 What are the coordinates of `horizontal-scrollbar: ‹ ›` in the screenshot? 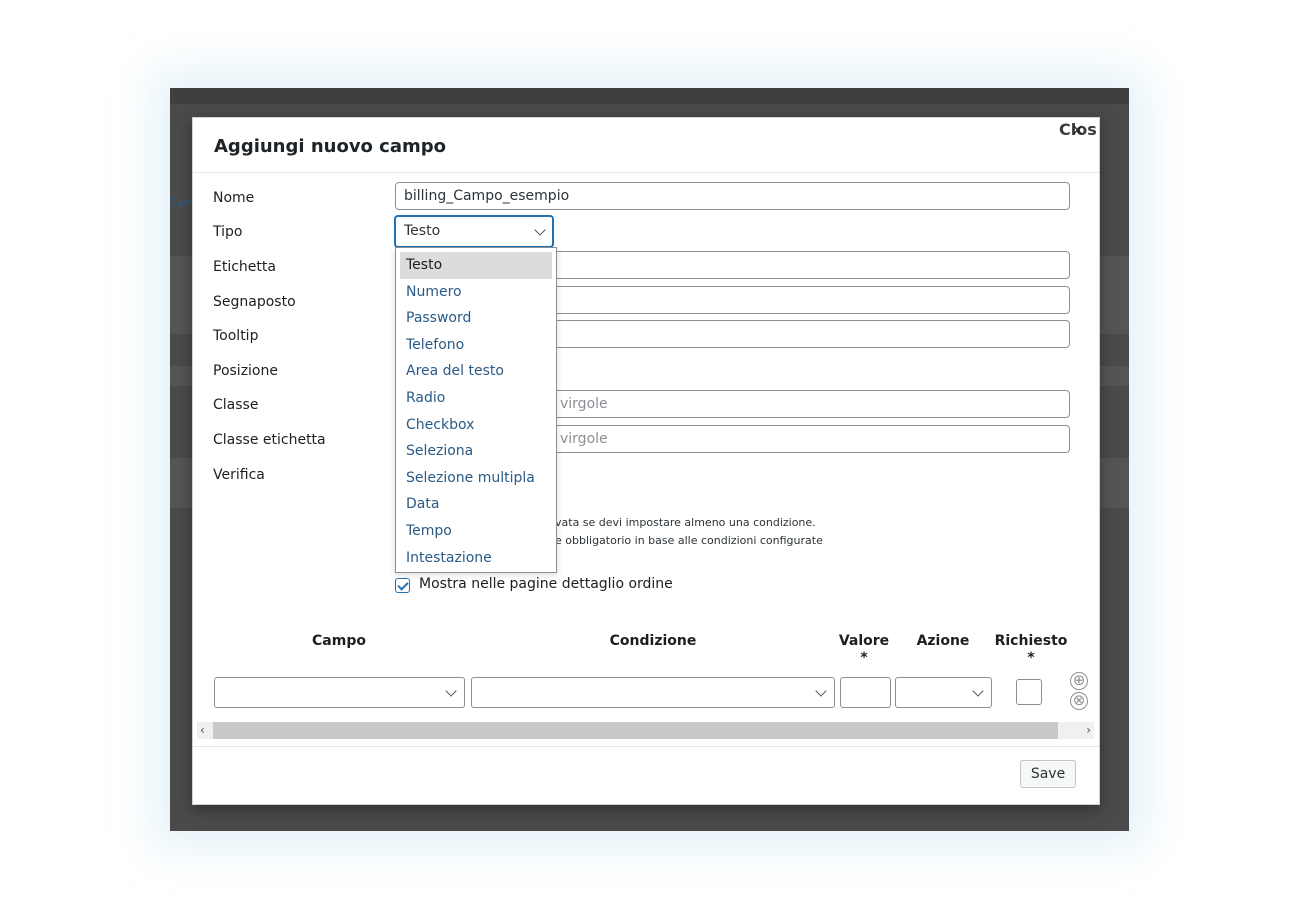 It's located at (645, 730).